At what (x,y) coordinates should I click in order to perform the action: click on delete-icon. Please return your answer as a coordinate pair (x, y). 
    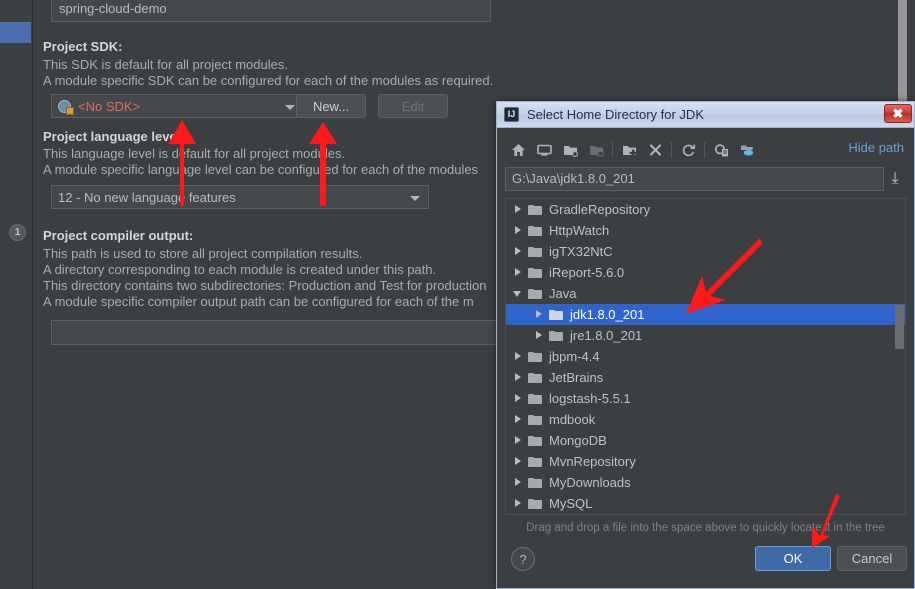
    Looking at the image, I should click on (655, 150).